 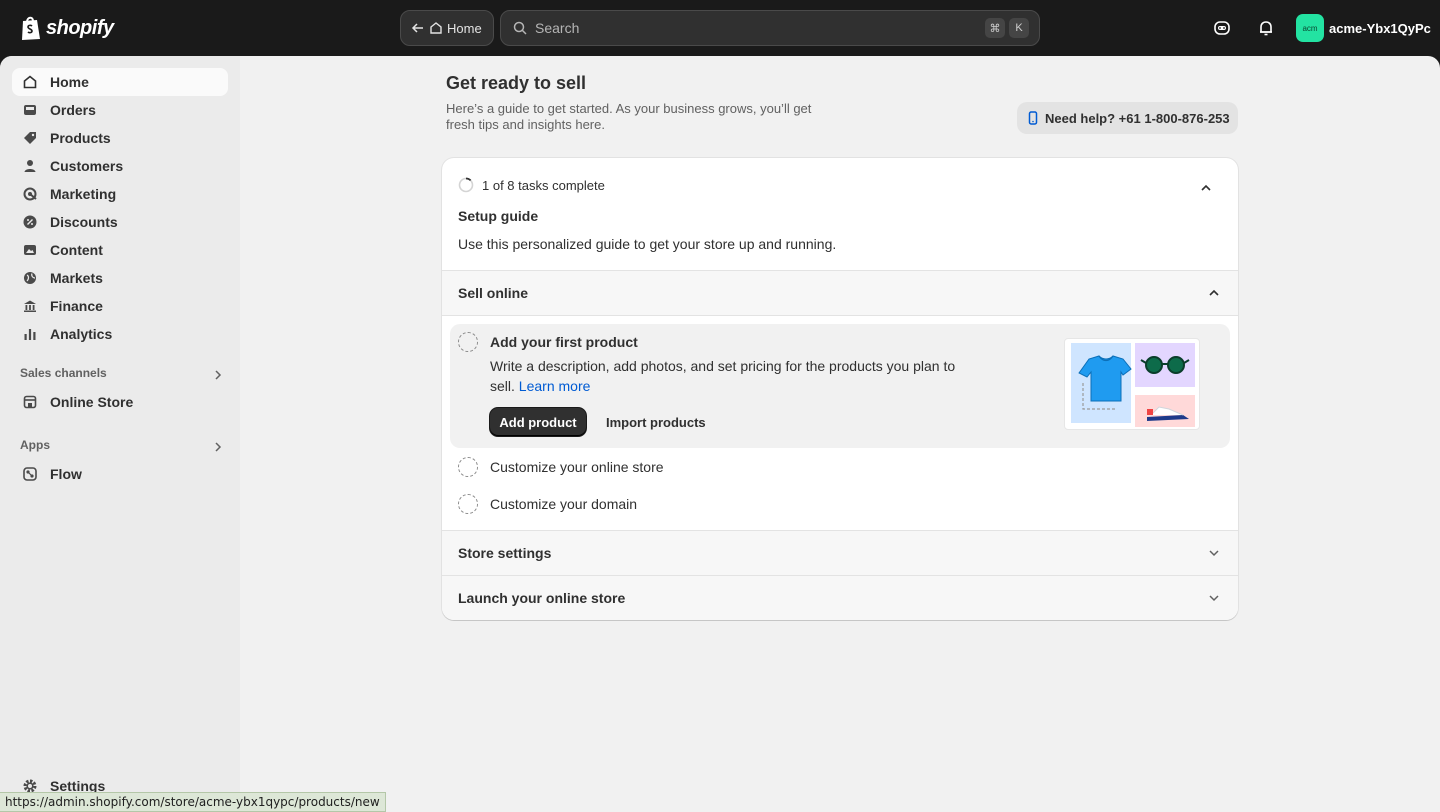 What do you see at coordinates (1019, 28) in the screenshot?
I see `k-key: K` at bounding box center [1019, 28].